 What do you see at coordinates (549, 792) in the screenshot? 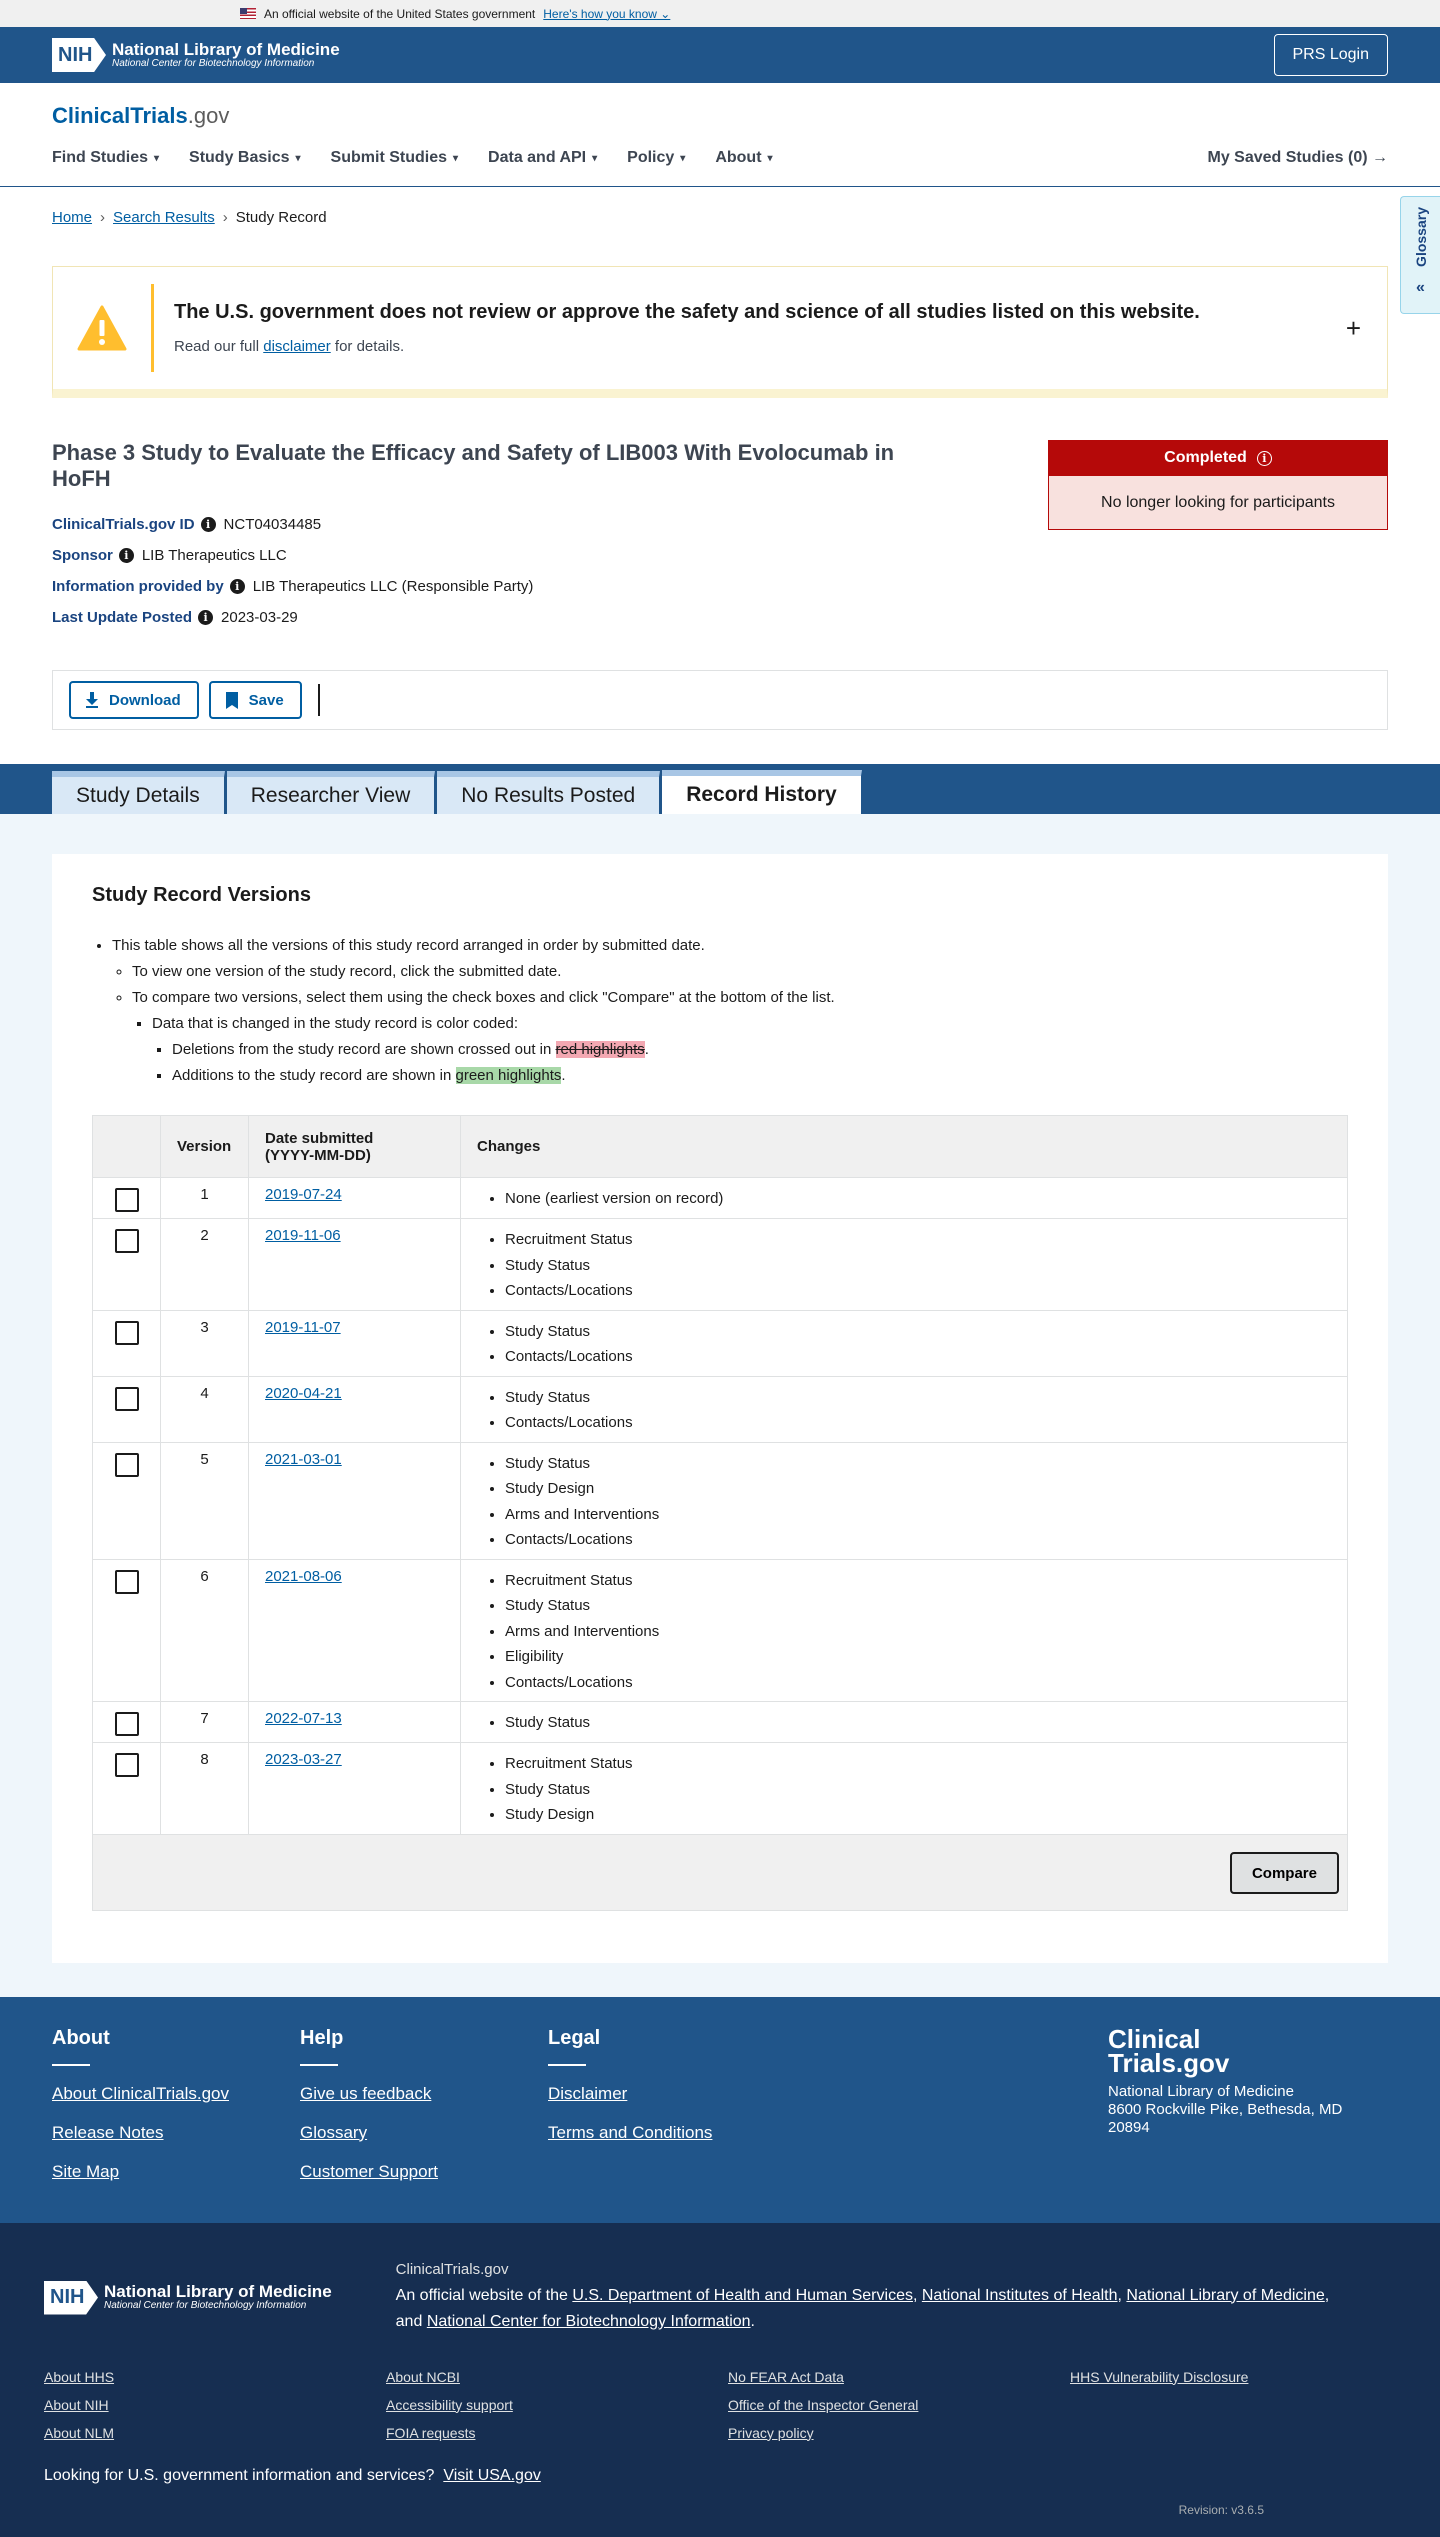
I see `tab-no-results-posted: No Results Posted` at bounding box center [549, 792].